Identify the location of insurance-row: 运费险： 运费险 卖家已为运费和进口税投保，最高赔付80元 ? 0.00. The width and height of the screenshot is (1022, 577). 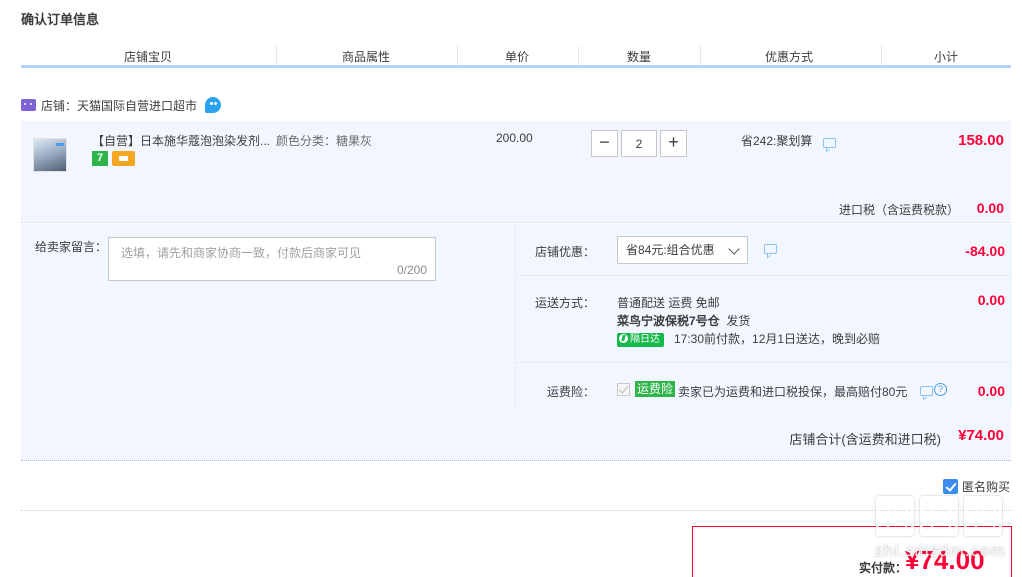
(764, 387).